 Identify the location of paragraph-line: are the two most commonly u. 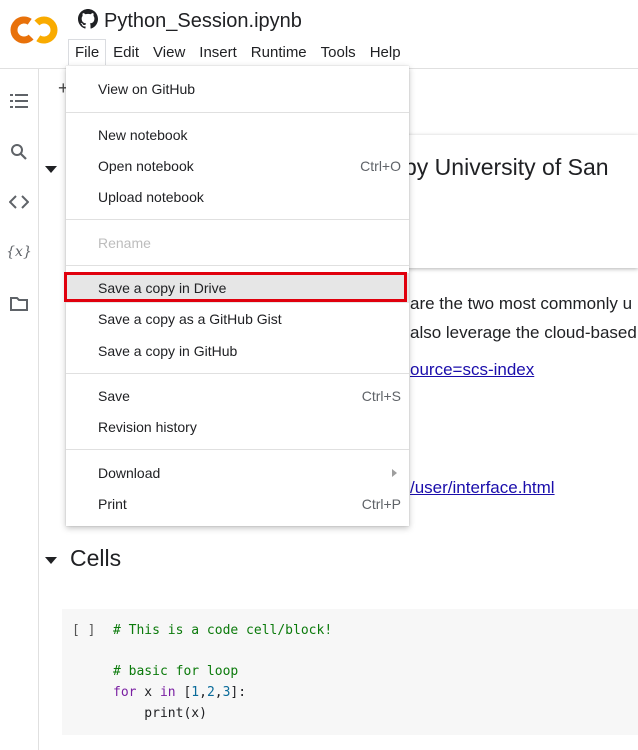
(521, 303).